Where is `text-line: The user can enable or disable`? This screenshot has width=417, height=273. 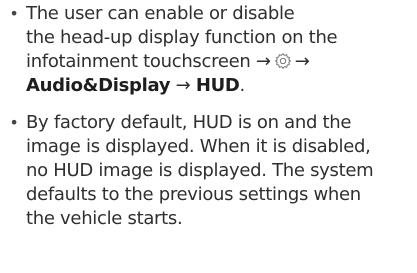 text-line: The user can enable or disable is located at coordinates (160, 13).